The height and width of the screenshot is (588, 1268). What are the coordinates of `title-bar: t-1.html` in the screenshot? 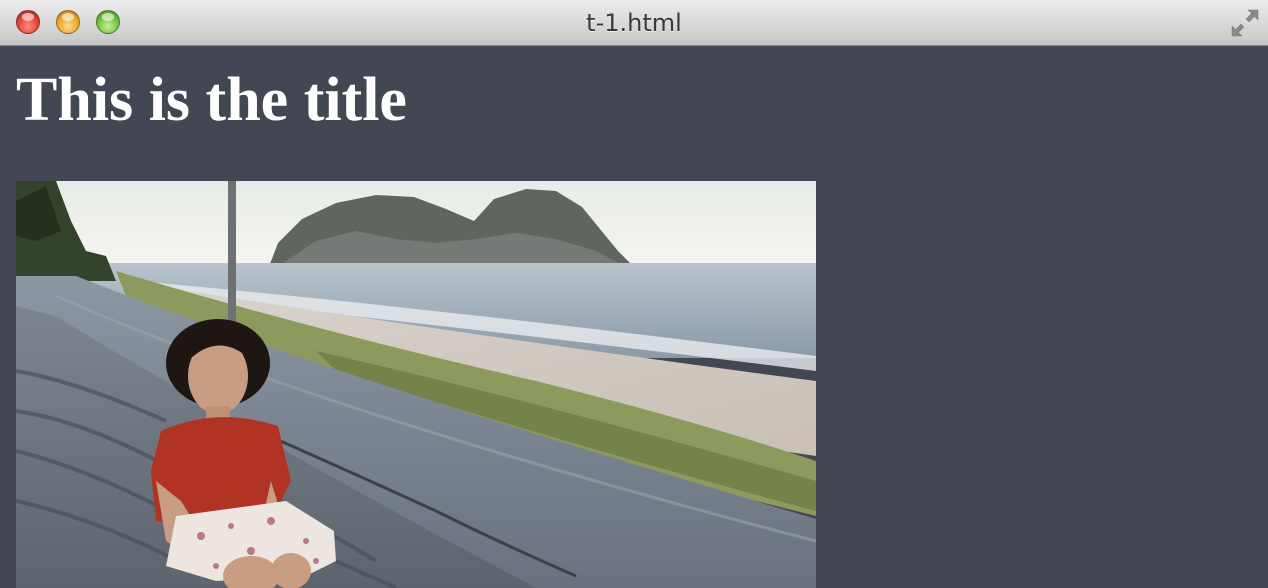 It's located at (634, 23).